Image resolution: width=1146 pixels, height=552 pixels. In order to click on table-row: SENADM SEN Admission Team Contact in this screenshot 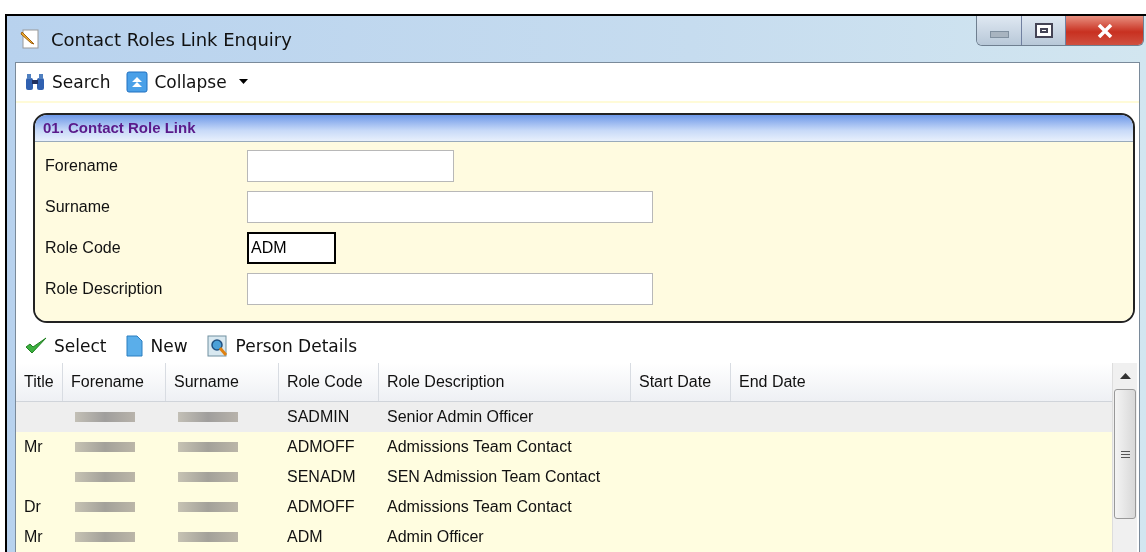, I will do `click(564, 477)`.